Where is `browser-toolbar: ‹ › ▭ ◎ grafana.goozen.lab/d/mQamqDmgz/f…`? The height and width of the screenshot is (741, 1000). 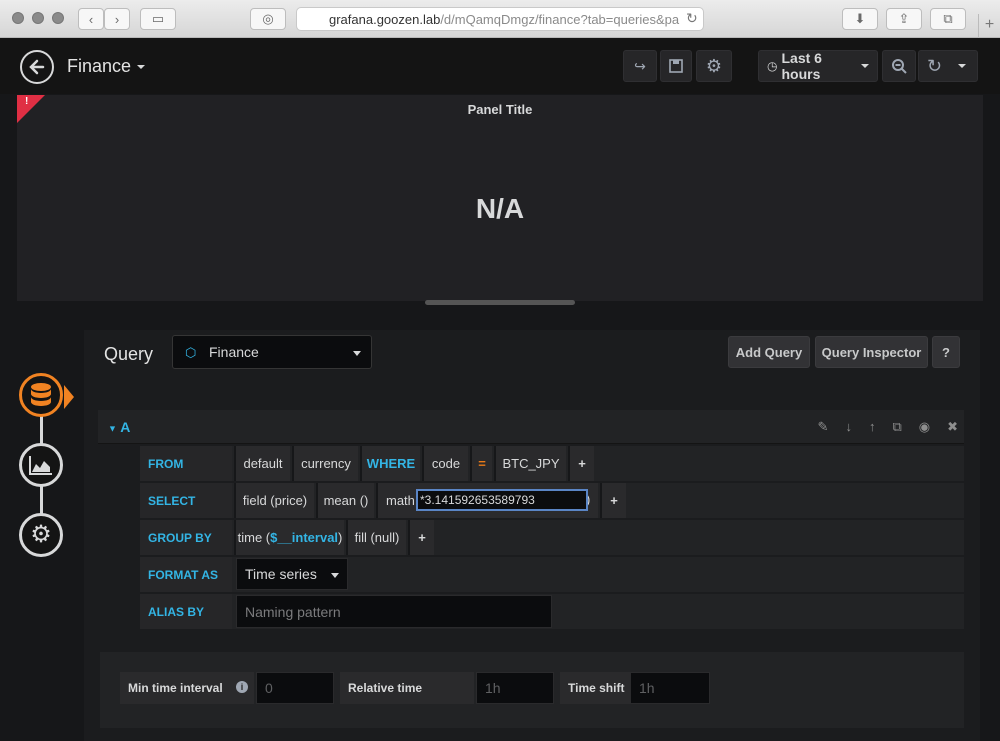
browser-toolbar: ‹ › ▭ ◎ grafana.goozen.lab/d/mQamqDmgz/f… is located at coordinates (500, 19).